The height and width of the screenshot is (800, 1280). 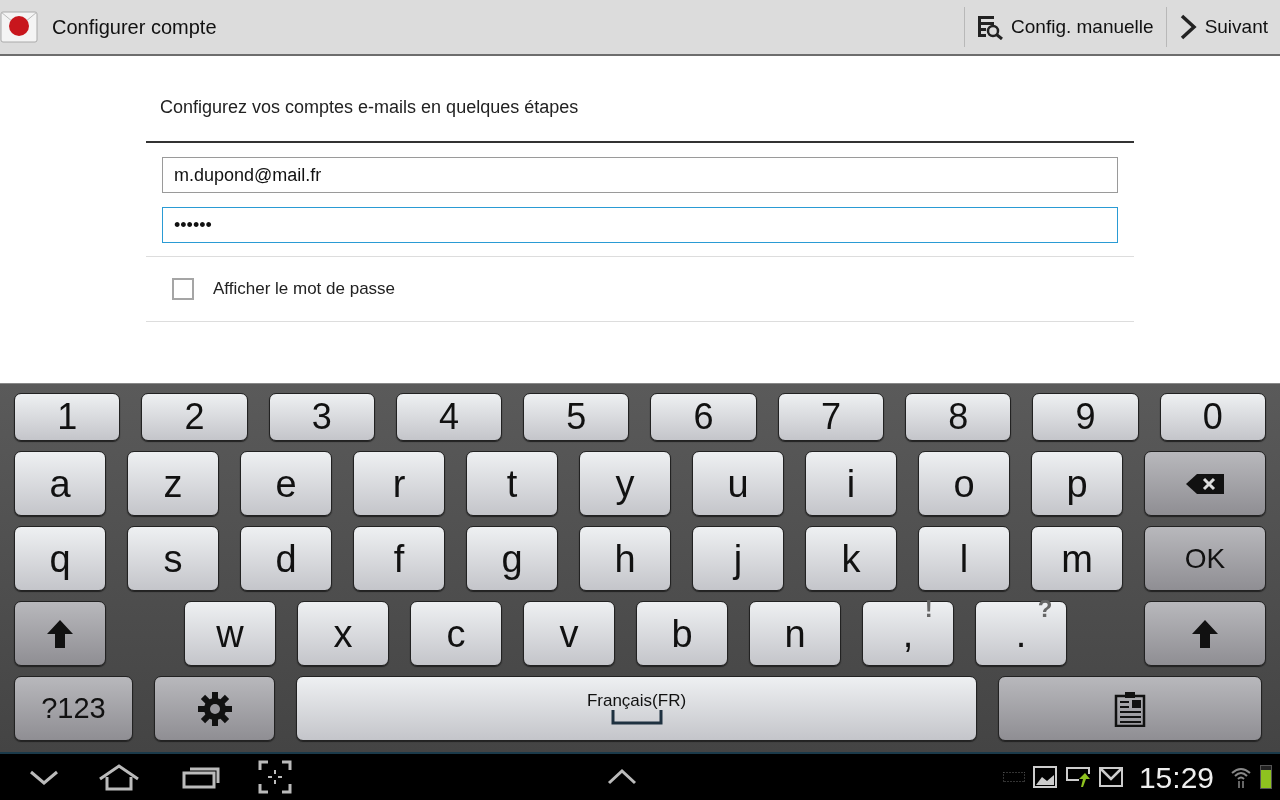 What do you see at coordinates (682, 633) in the screenshot?
I see `keyboard-key: b` at bounding box center [682, 633].